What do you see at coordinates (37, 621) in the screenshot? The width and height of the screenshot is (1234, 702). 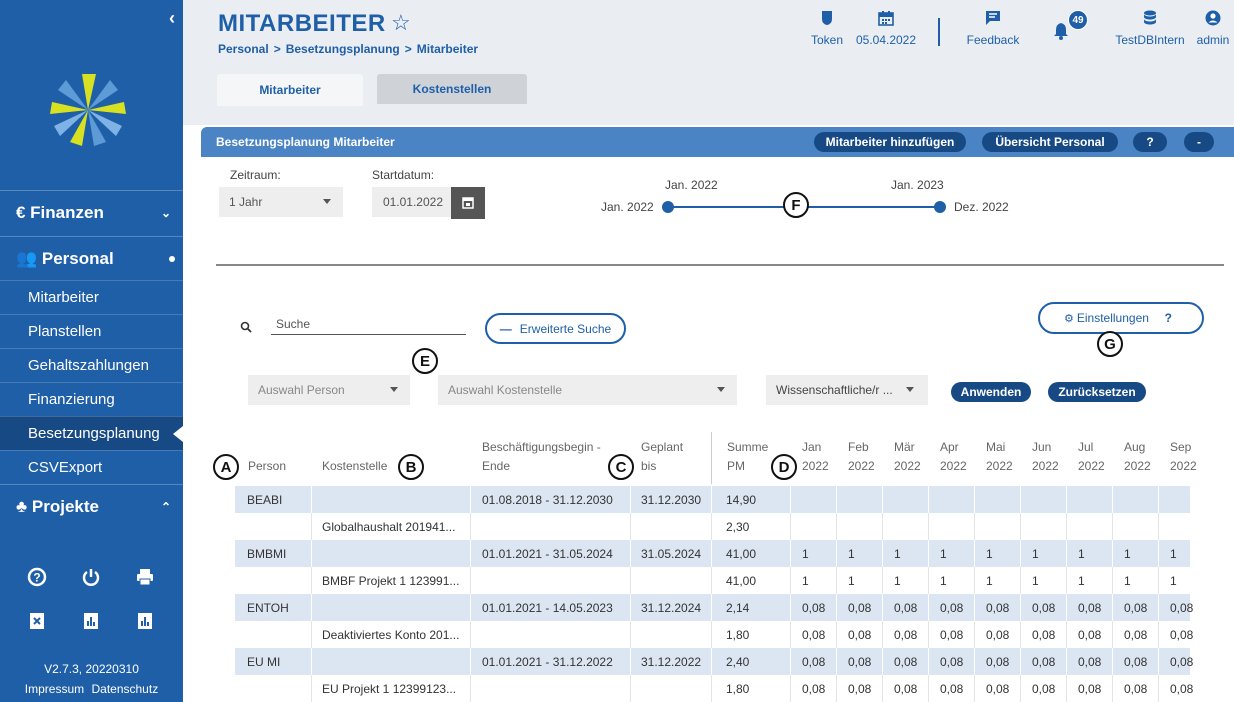 I see `delete-file-icon` at bounding box center [37, 621].